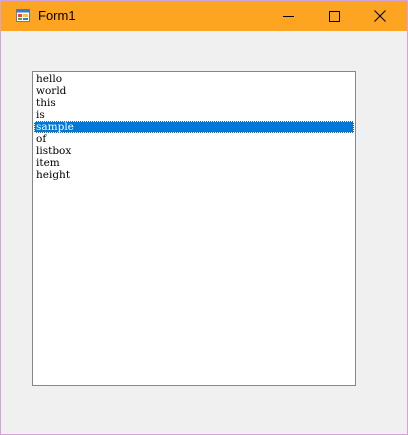 The width and height of the screenshot is (408, 435). I want to click on maximize-button, so click(334, 16).